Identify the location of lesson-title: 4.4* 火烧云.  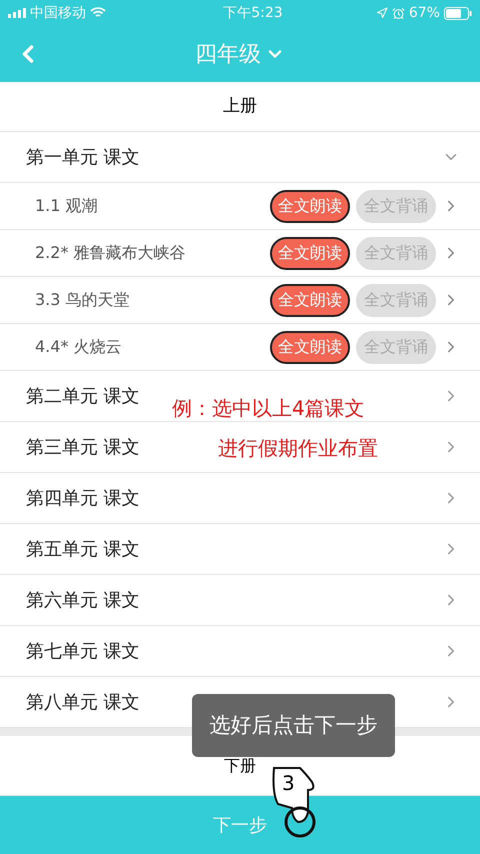
(79, 347).